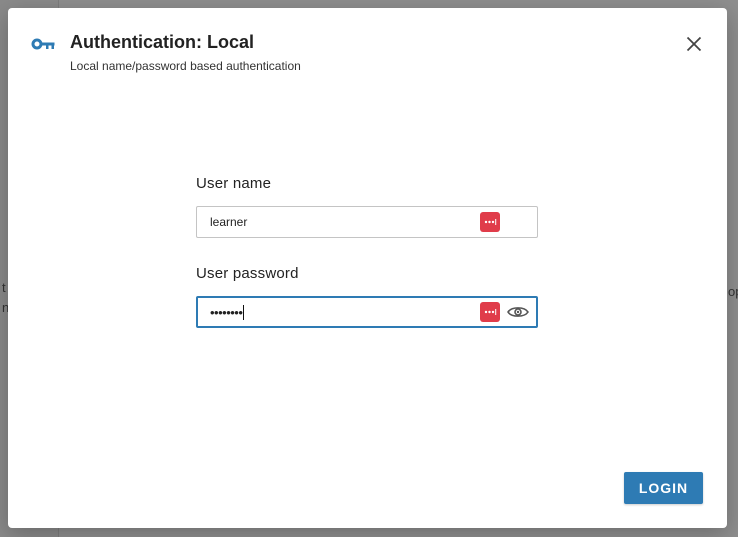 The height and width of the screenshot is (537, 738). Describe the element at coordinates (663, 488) in the screenshot. I see `login-button: LOGIN` at that location.